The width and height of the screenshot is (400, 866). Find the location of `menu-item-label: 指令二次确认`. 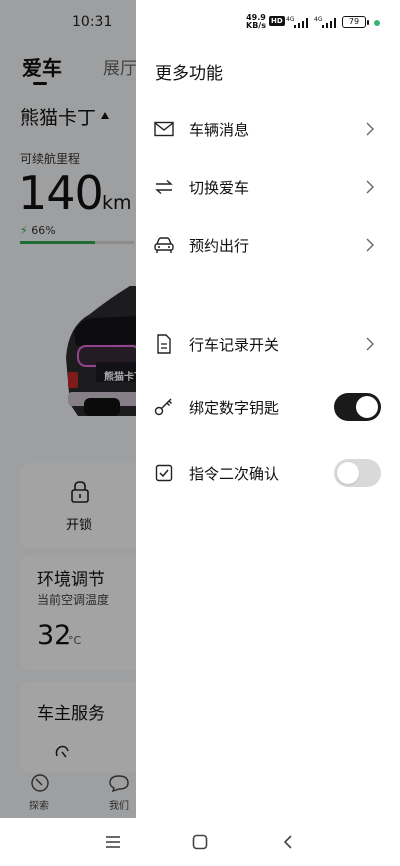

menu-item-label: 指令二次确认 is located at coordinates (234, 473).